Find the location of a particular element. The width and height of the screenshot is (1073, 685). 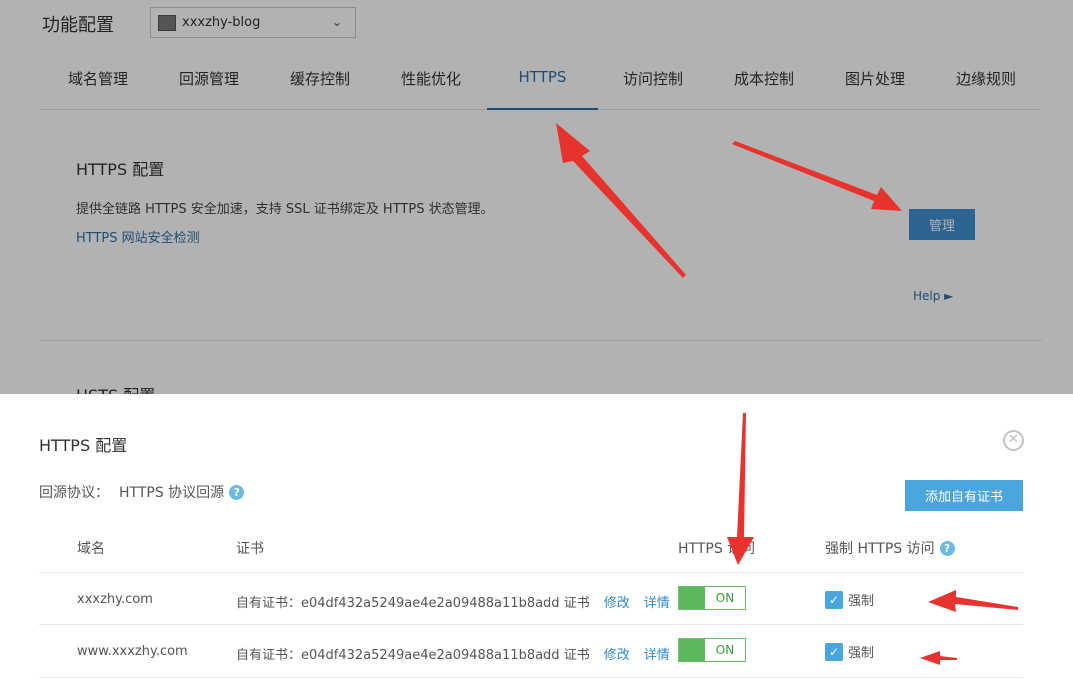

row-domain: www.xxxzhy.com is located at coordinates (132, 651).